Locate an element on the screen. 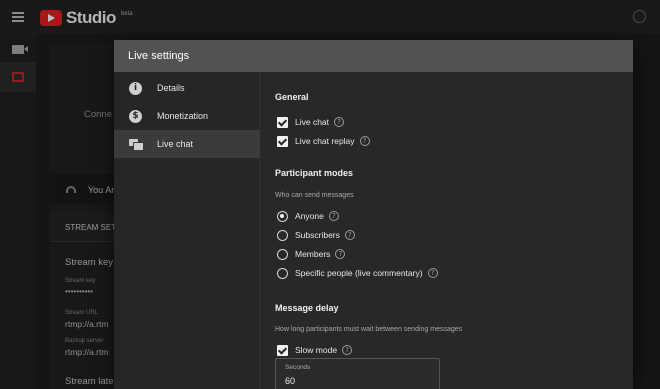 Image resolution: width=660 pixels, height=389 pixels. live-chat-option: Live chat ? is located at coordinates (311, 122).